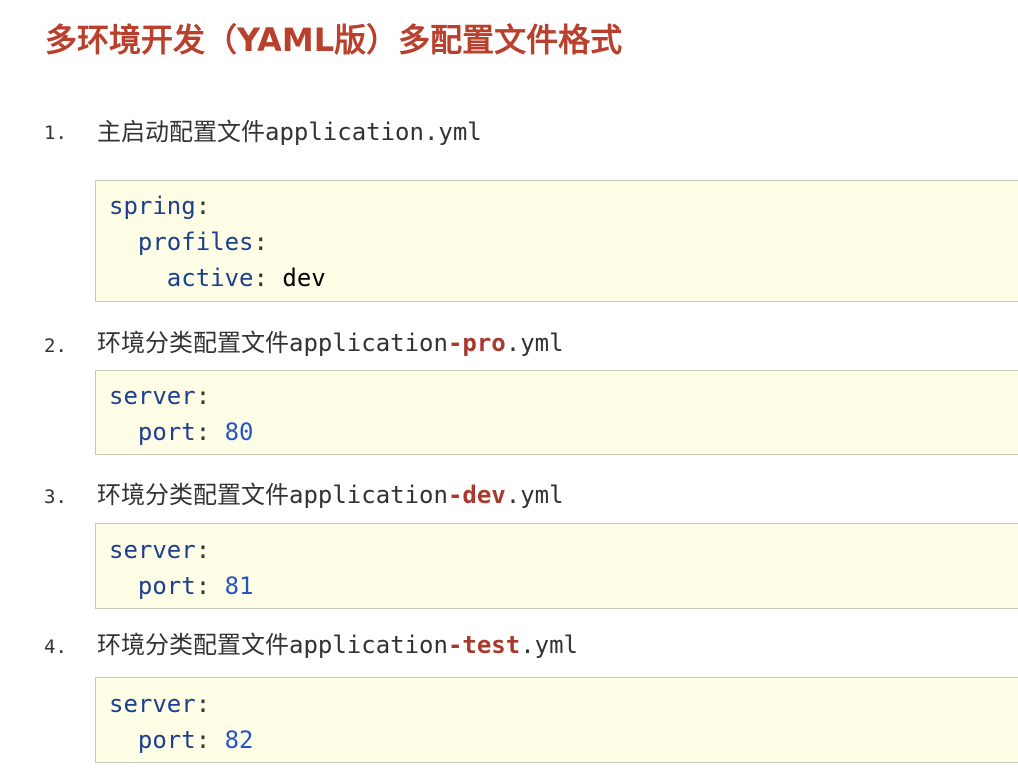  I want to click on item-heading: 环境分类配置文件application-pro.yml, so click(330, 343).